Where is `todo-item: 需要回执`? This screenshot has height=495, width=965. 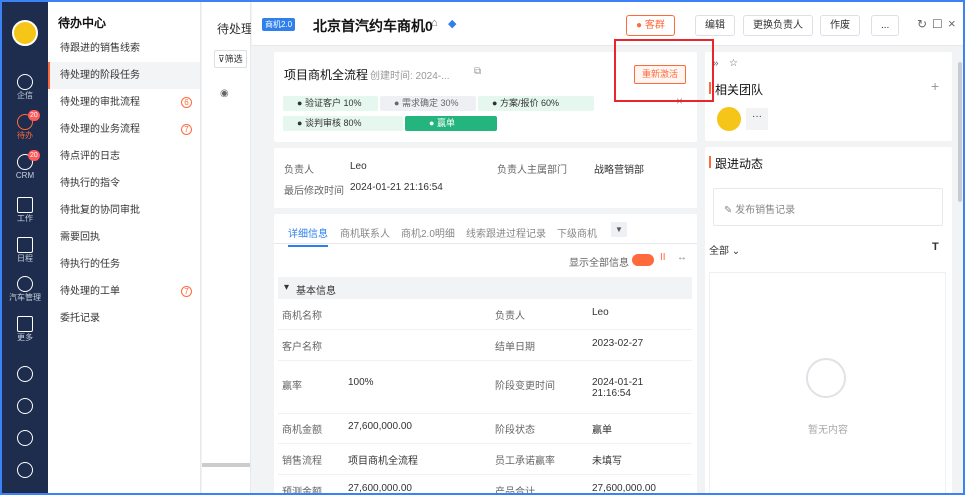 todo-item: 需要回执 is located at coordinates (124, 237).